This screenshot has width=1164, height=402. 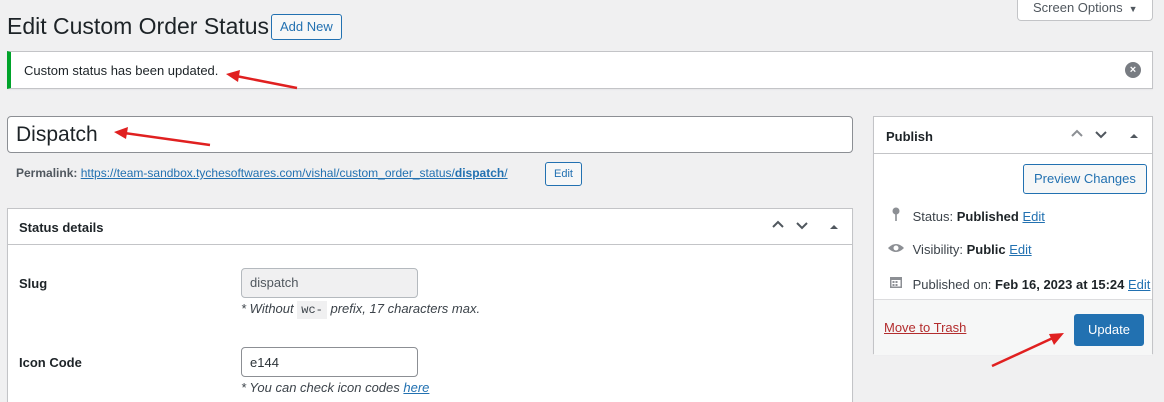 I want to click on screen-options-label: Screen Options, so click(x=1078, y=7).